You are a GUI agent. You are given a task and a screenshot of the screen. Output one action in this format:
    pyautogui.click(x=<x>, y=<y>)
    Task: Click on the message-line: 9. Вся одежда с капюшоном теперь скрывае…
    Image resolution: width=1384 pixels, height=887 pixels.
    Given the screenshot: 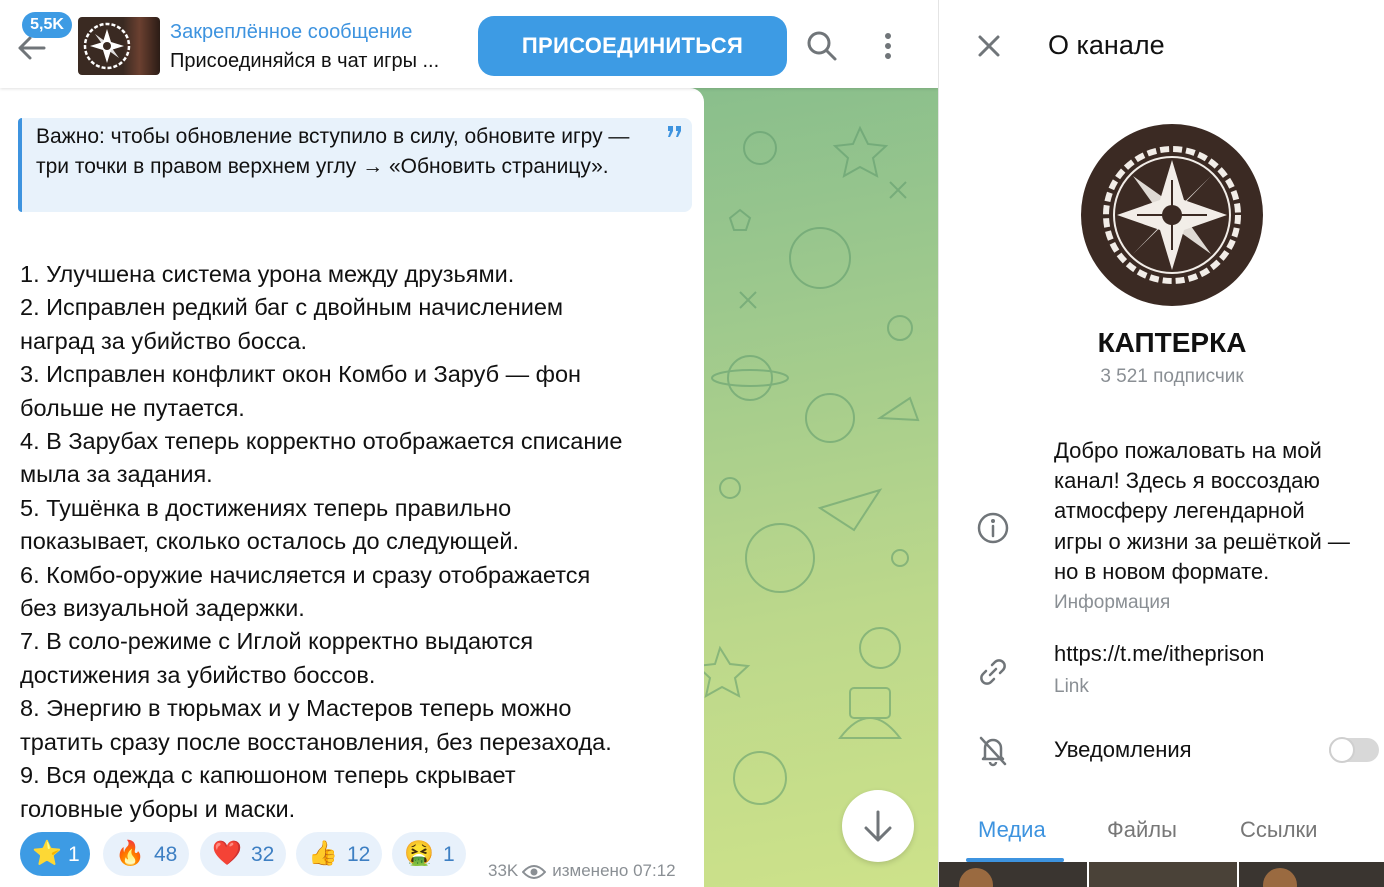 What is the action you would take?
    pyautogui.click(x=268, y=775)
    